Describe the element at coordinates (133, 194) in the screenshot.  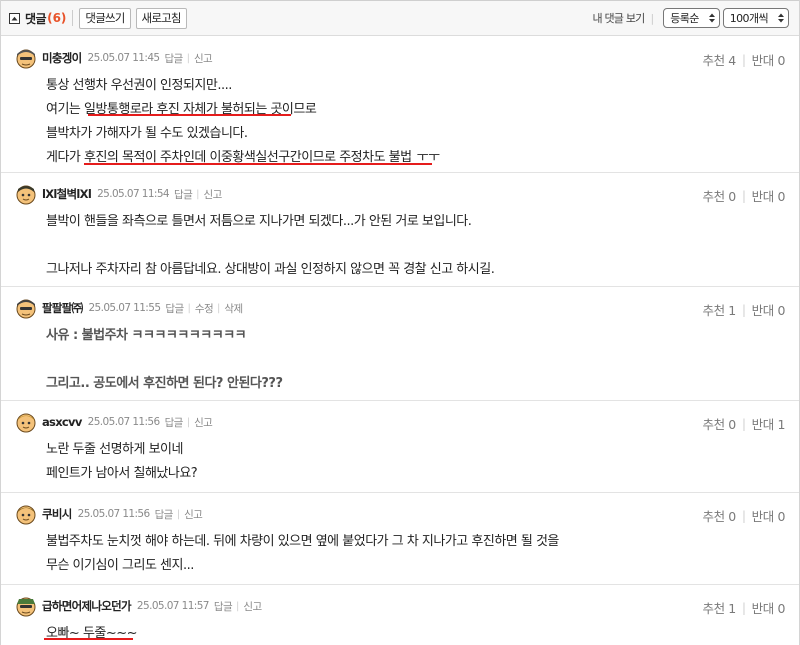
I see `comment-date: 25.05.07 11:54` at that location.